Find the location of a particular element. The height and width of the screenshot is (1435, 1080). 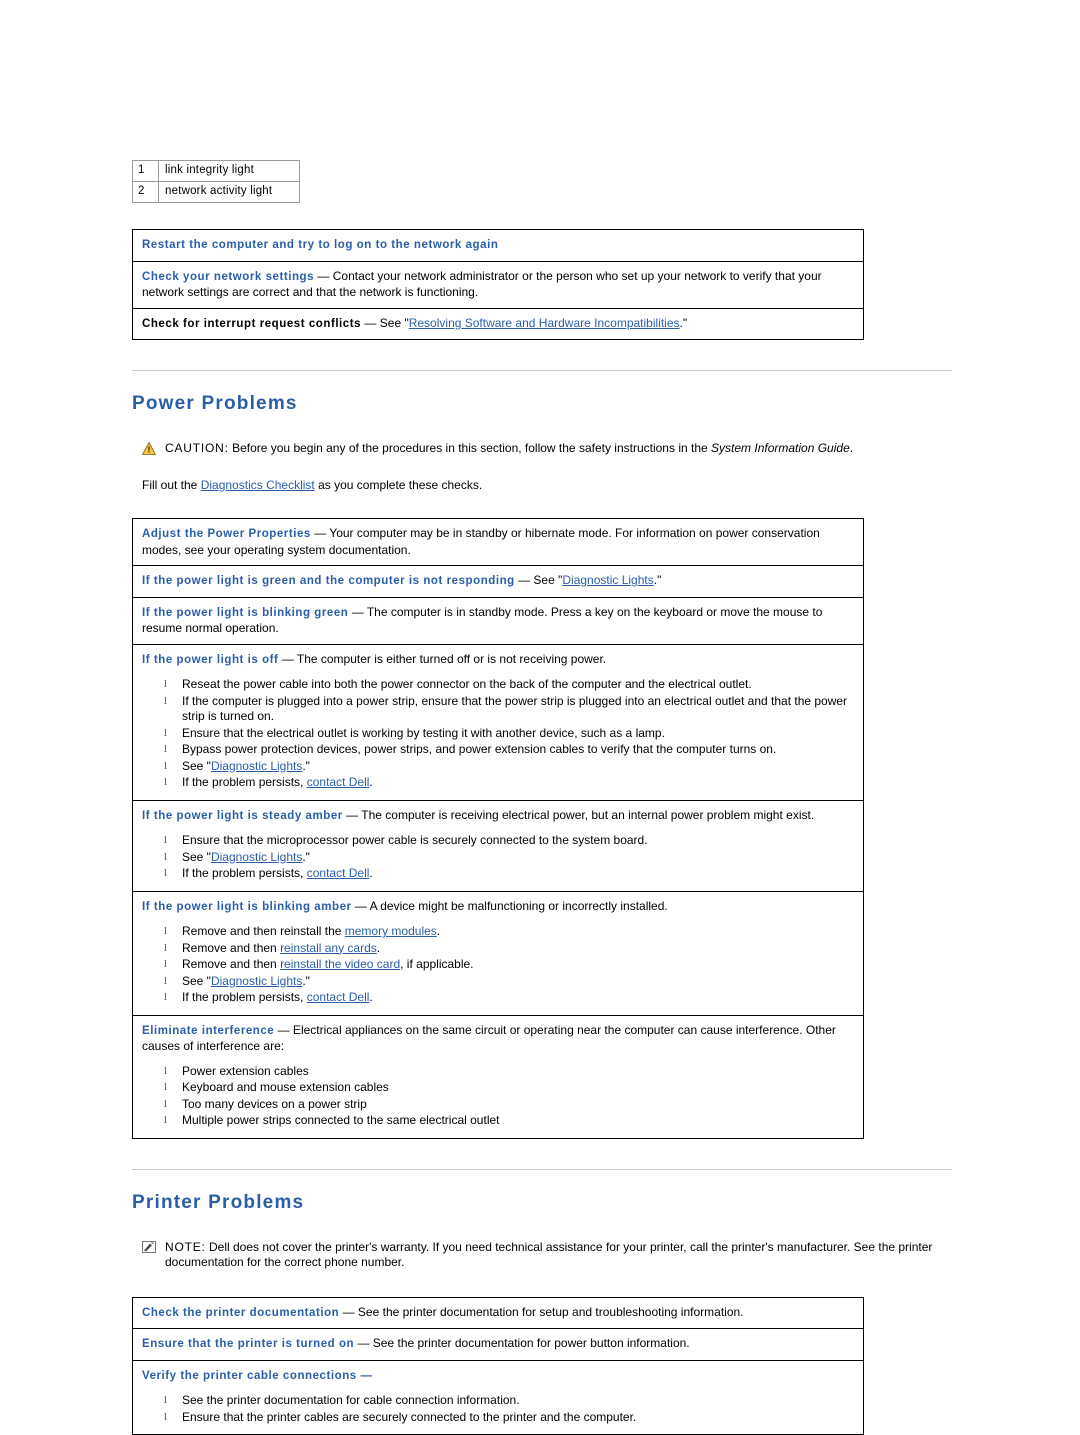

link-reinstall-any-cards: reinstall any cards is located at coordinates (328, 948).